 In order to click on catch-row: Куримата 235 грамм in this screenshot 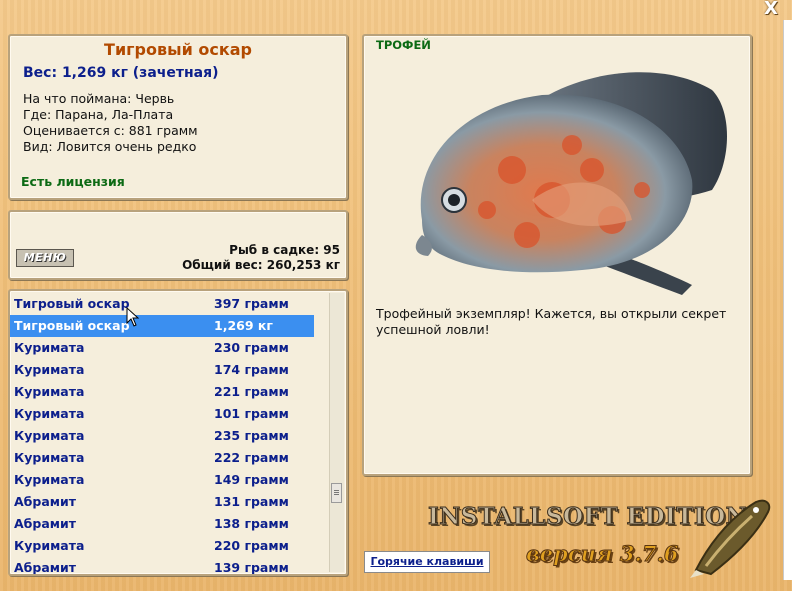, I will do `click(162, 436)`.